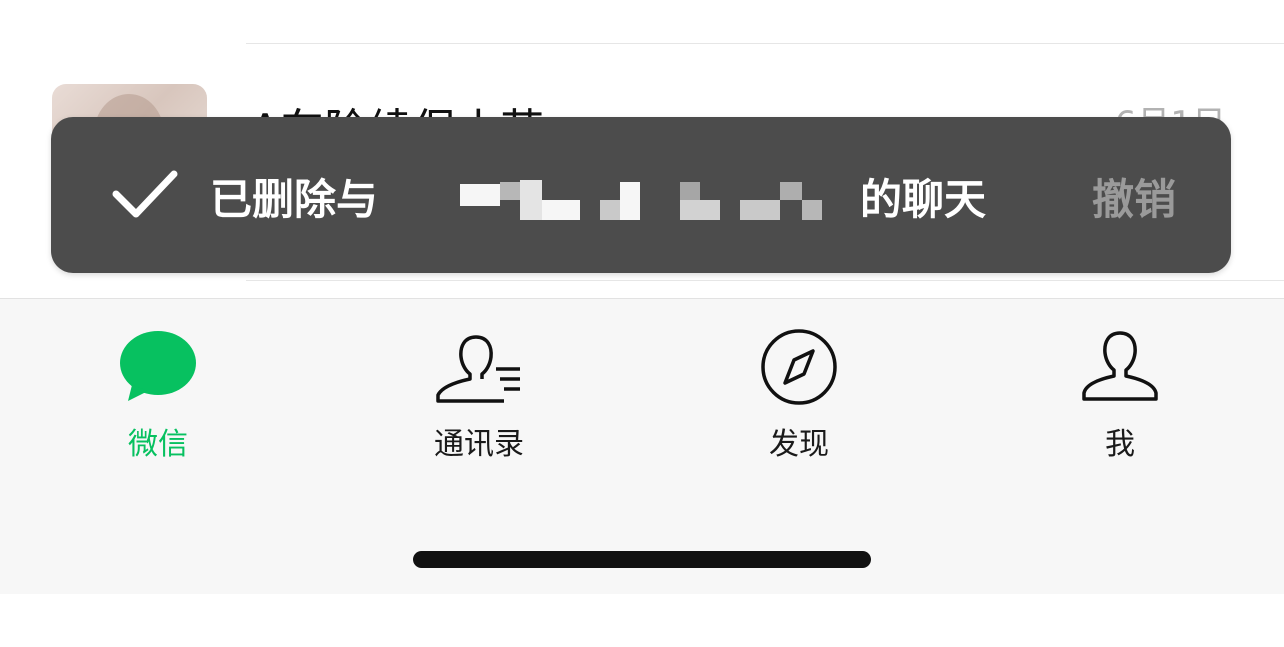 The height and width of the screenshot is (647, 1284). Describe the element at coordinates (799, 444) in the screenshot. I see `tab-label: 发现` at that location.